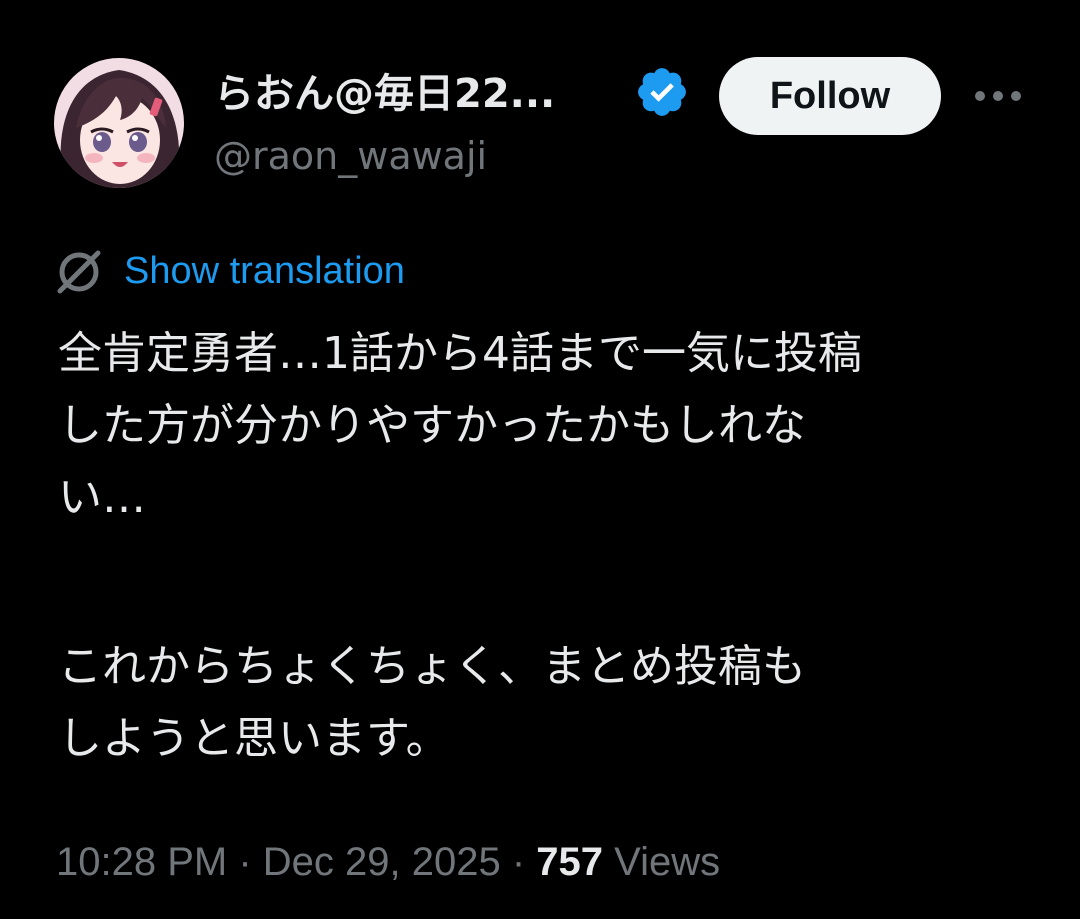  What do you see at coordinates (79, 272) in the screenshot?
I see `translate-icon` at bounding box center [79, 272].